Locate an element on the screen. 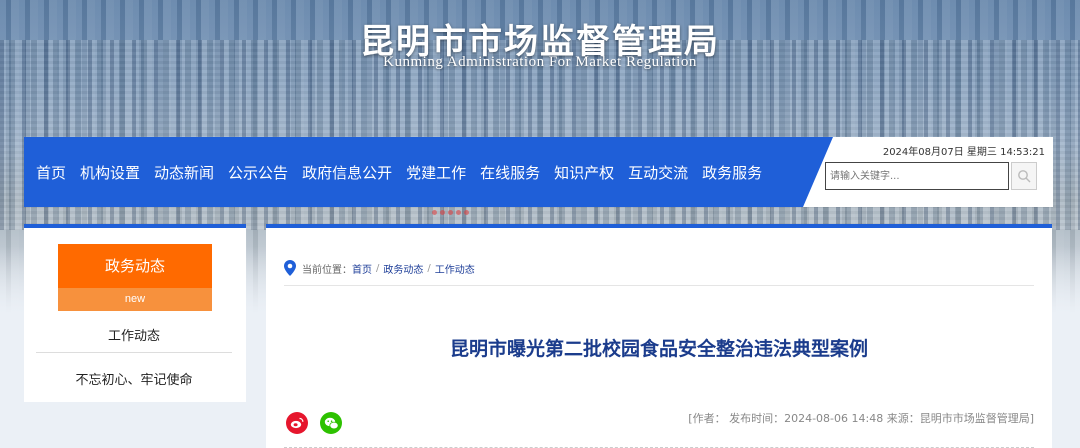 The width and height of the screenshot is (1080, 448). sidebar-new-badge: new is located at coordinates (135, 299).